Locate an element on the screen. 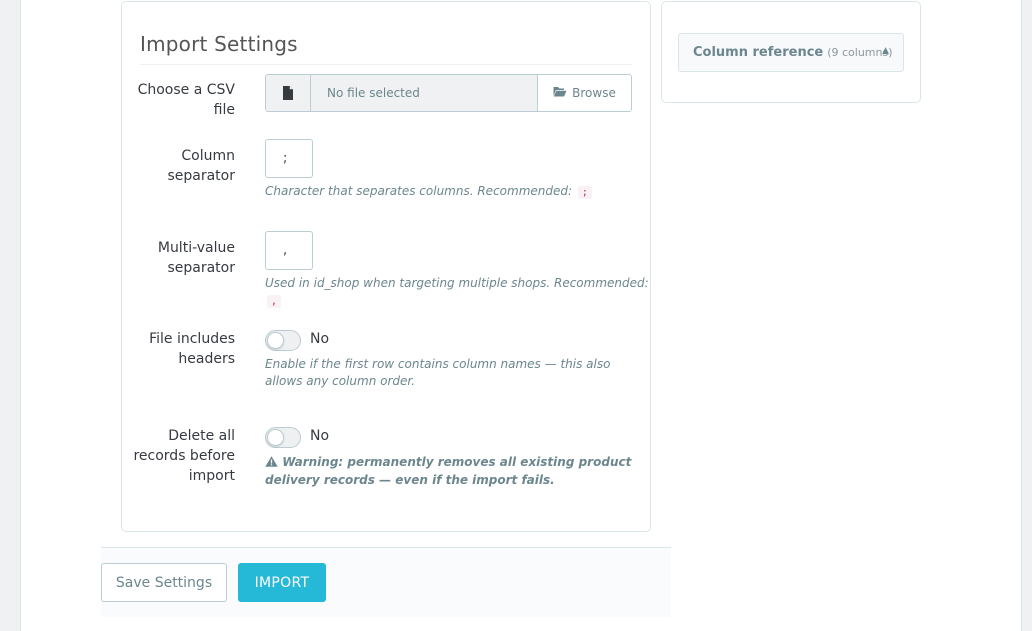  file-name-display: No file selected is located at coordinates (424, 93).